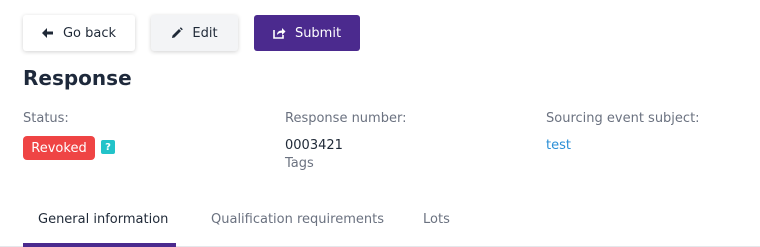  What do you see at coordinates (205, 33) in the screenshot?
I see `edit-label: Edit` at bounding box center [205, 33].